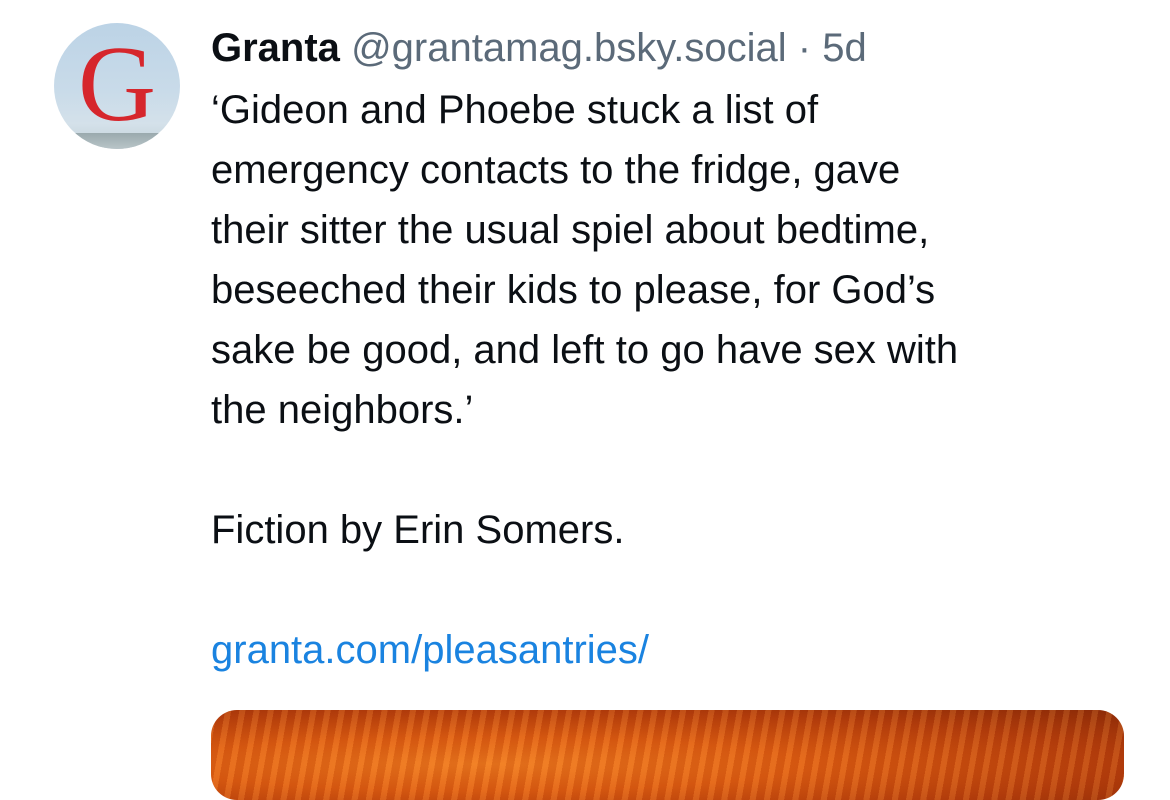 Image resolution: width=1170 pixels, height=800 pixels. Describe the element at coordinates (418, 530) in the screenshot. I see `post-byline: Fiction by Erin Somers.` at that location.